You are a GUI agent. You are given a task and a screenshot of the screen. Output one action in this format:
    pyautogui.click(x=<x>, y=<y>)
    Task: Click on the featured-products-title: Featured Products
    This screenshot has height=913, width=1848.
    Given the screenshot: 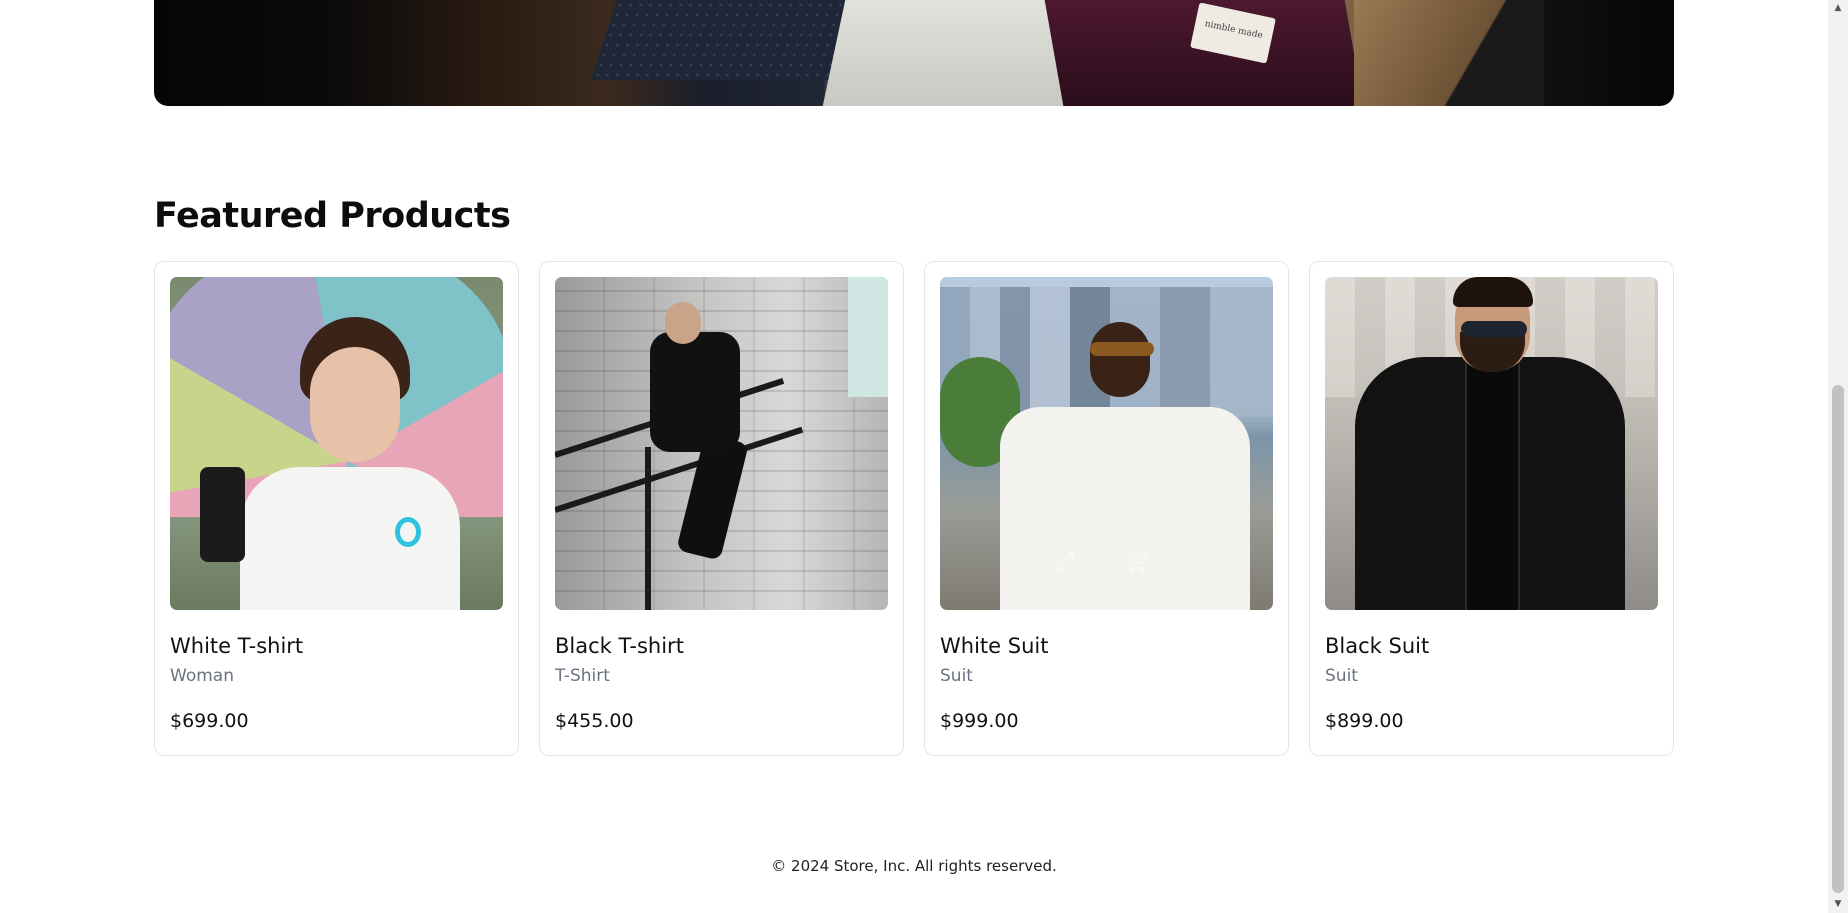 What is the action you would take?
    pyautogui.click(x=332, y=216)
    